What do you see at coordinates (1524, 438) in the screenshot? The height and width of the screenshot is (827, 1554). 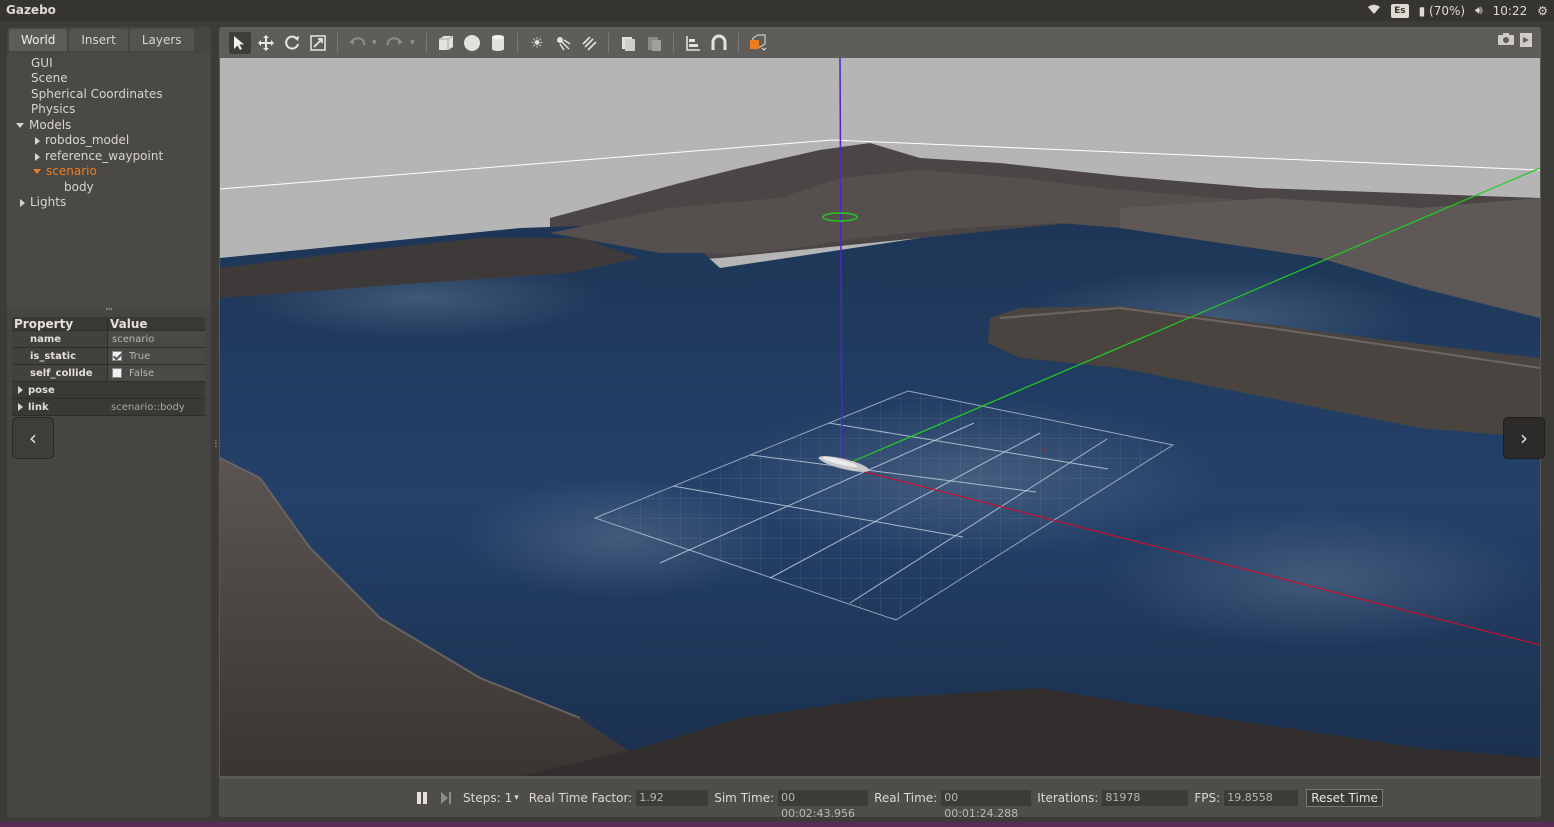 I see `expand-right-panel-button: ›` at bounding box center [1524, 438].